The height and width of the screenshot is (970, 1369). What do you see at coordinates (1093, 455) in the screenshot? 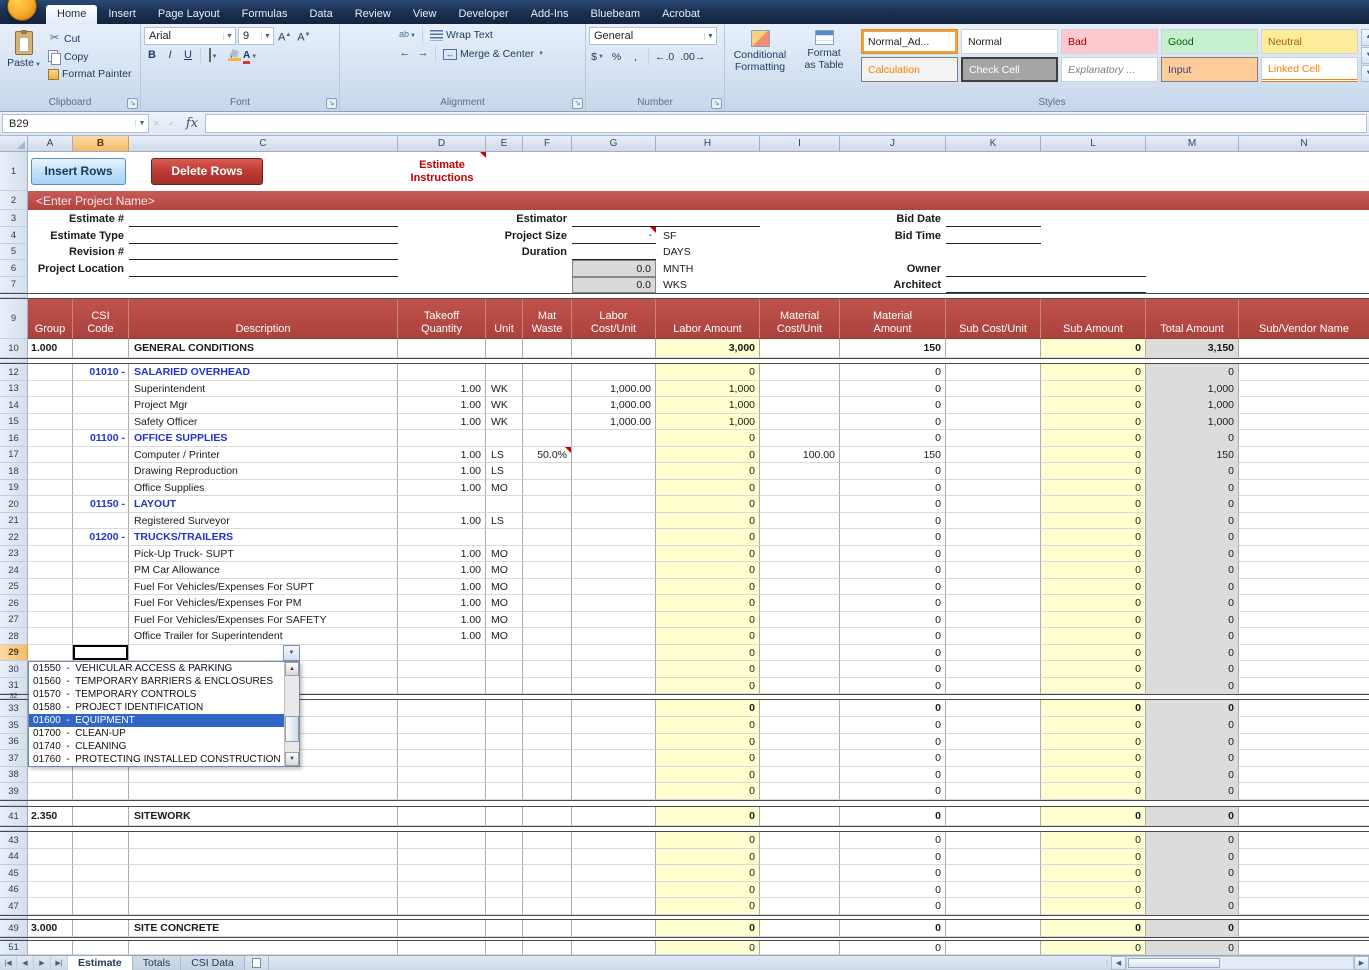
I see `cell-L17: 0` at bounding box center [1093, 455].